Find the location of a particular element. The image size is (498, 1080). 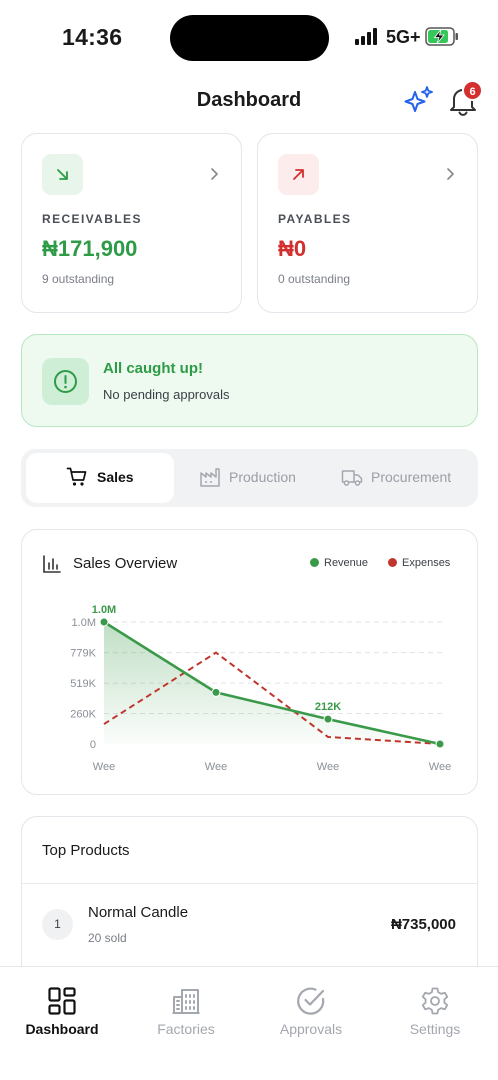

sales-line-chart: 0 260K 519K 779K 1.0M Wee Wee Wee Wee 1.0M 212K is located at coordinates (260, 688).